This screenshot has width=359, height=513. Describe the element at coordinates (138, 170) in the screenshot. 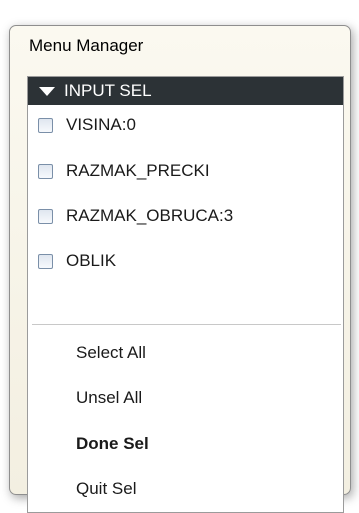

I see `list-item-label: RAZMAK_PRECKI` at that location.